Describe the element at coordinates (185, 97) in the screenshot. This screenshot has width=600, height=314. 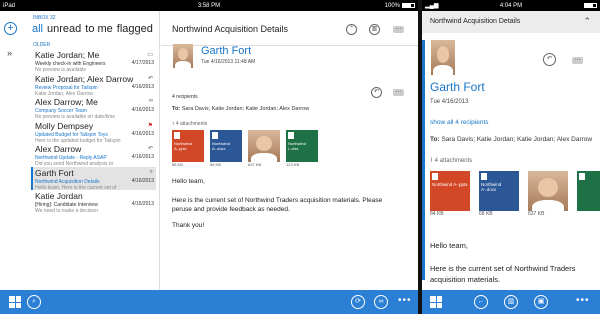
I see `recipients-count: 4 recipients` at that location.